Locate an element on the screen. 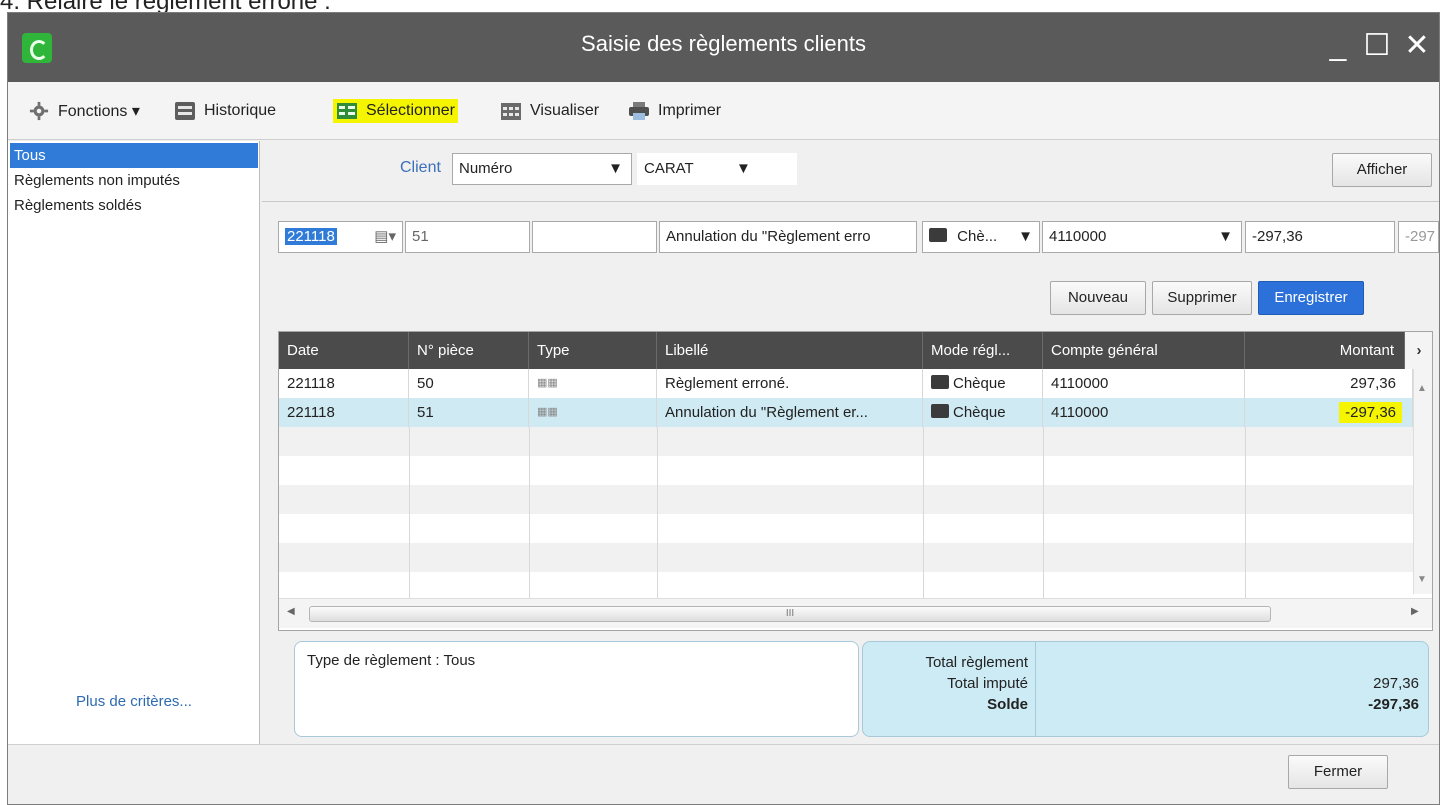 Image resolution: width=1440 pixels, height=805 pixels. title-bar: Saisie des règlements clients _ ☐ ✕ is located at coordinates (723, 47).